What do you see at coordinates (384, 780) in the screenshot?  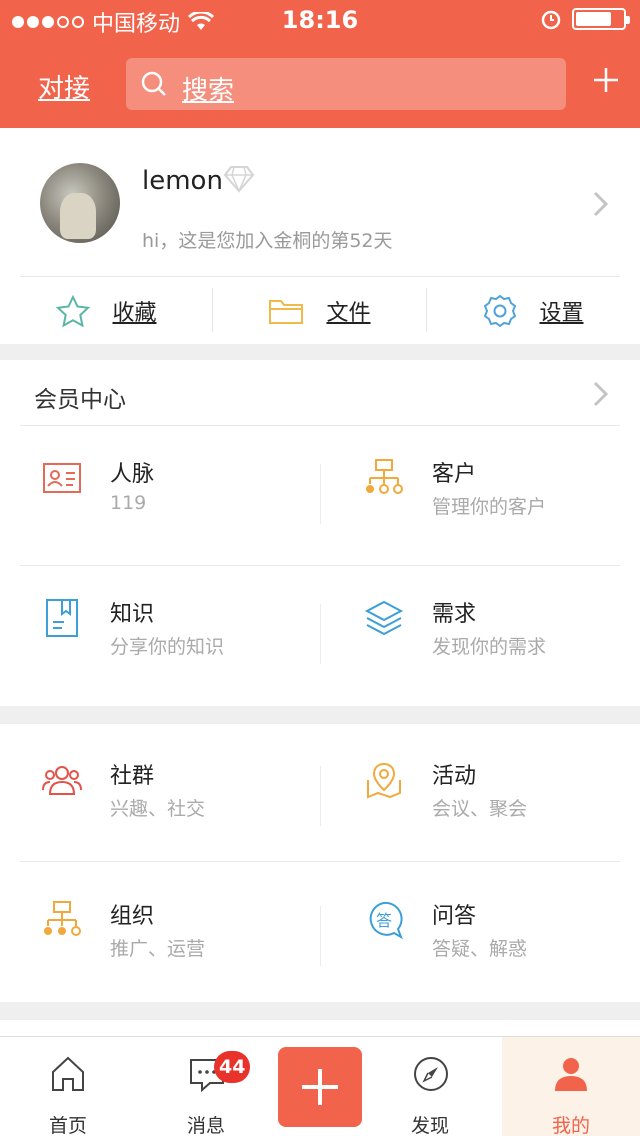 I see `map-pin-icon` at bounding box center [384, 780].